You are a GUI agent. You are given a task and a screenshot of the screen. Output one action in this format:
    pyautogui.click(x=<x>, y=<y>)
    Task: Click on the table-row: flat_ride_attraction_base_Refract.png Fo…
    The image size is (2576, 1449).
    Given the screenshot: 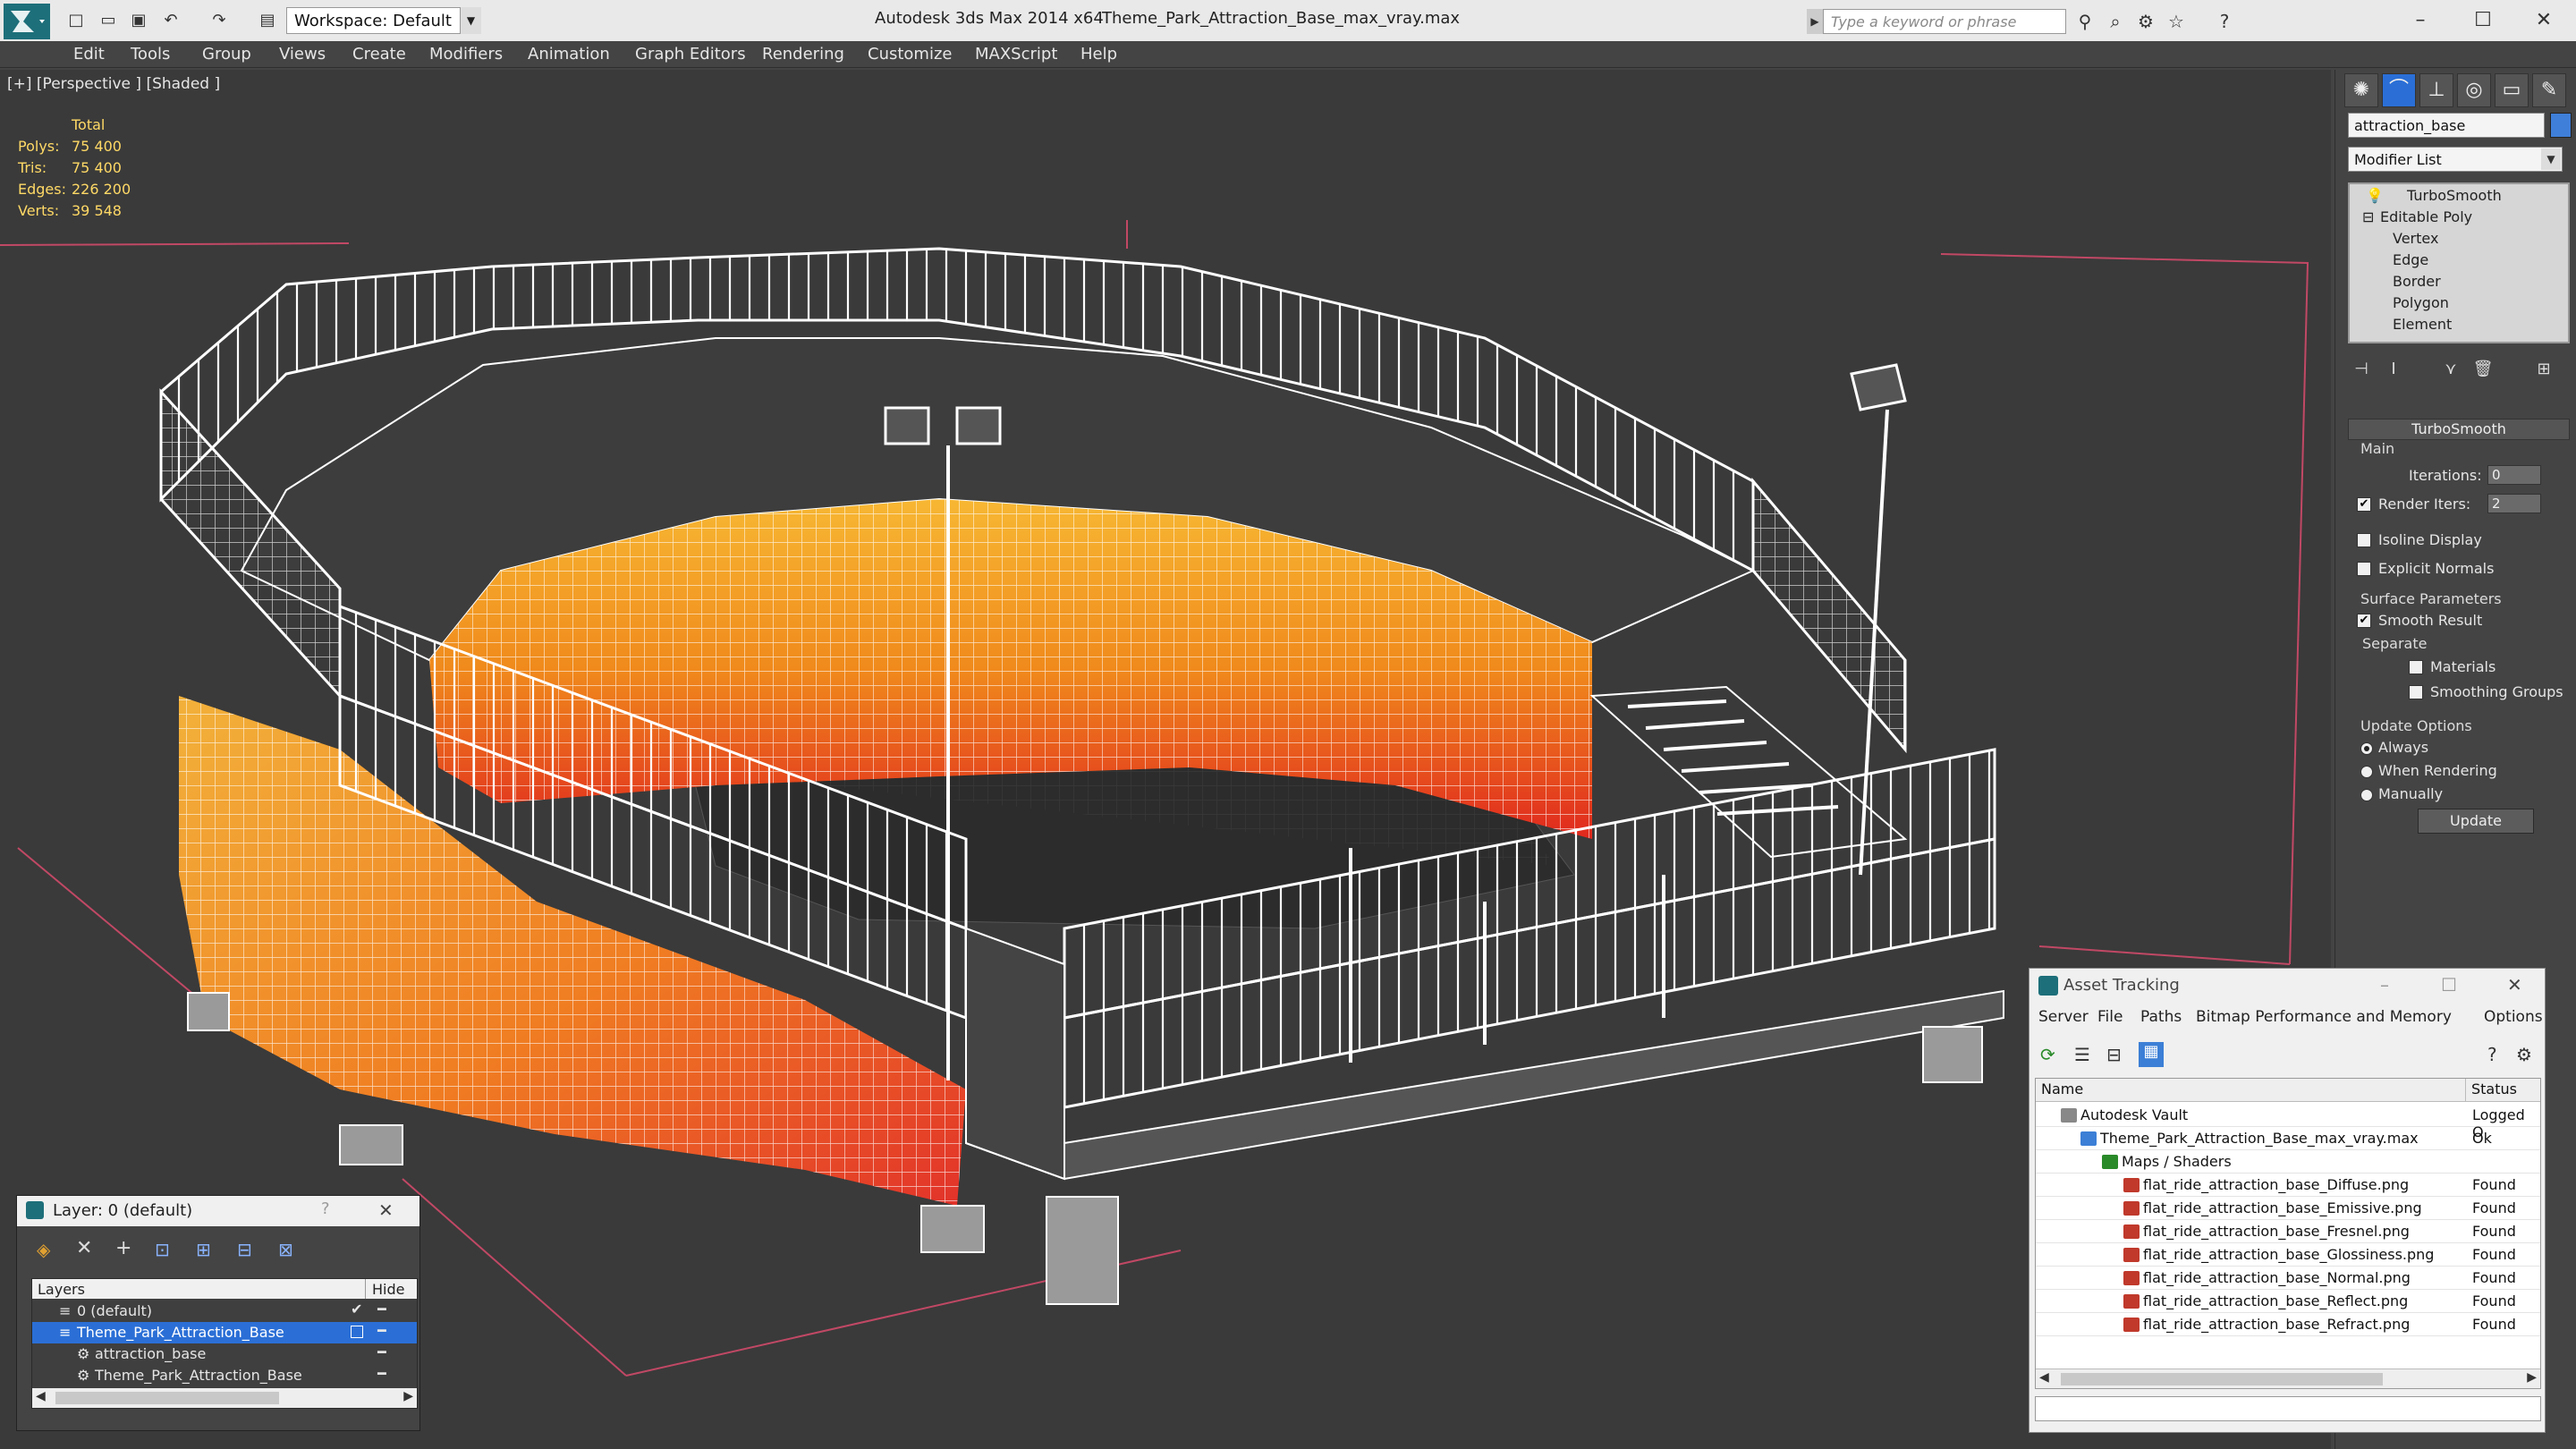 What is the action you would take?
    pyautogui.click(x=2288, y=1324)
    